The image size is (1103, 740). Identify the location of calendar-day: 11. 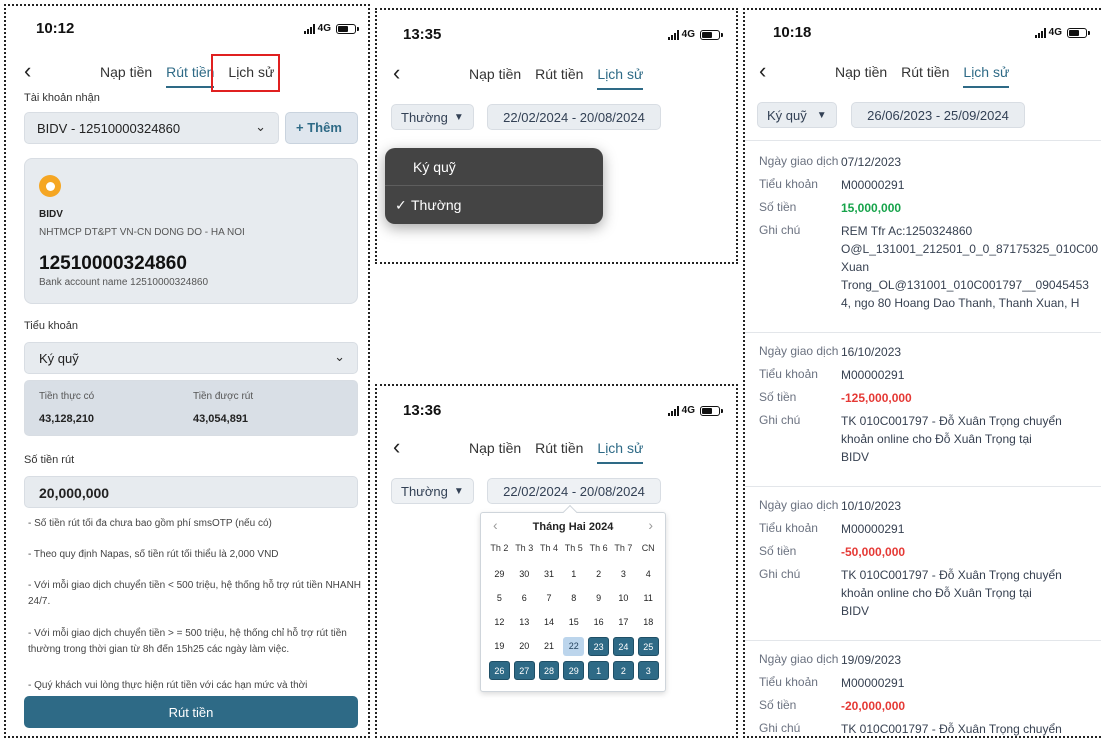
(648, 598).